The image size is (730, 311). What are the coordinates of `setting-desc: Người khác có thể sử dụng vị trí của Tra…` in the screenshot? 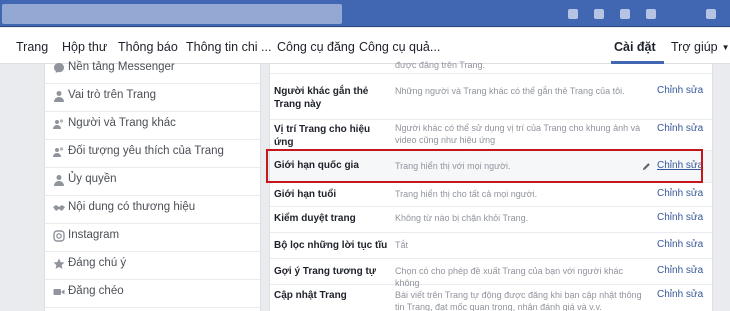 It's located at (518, 134).